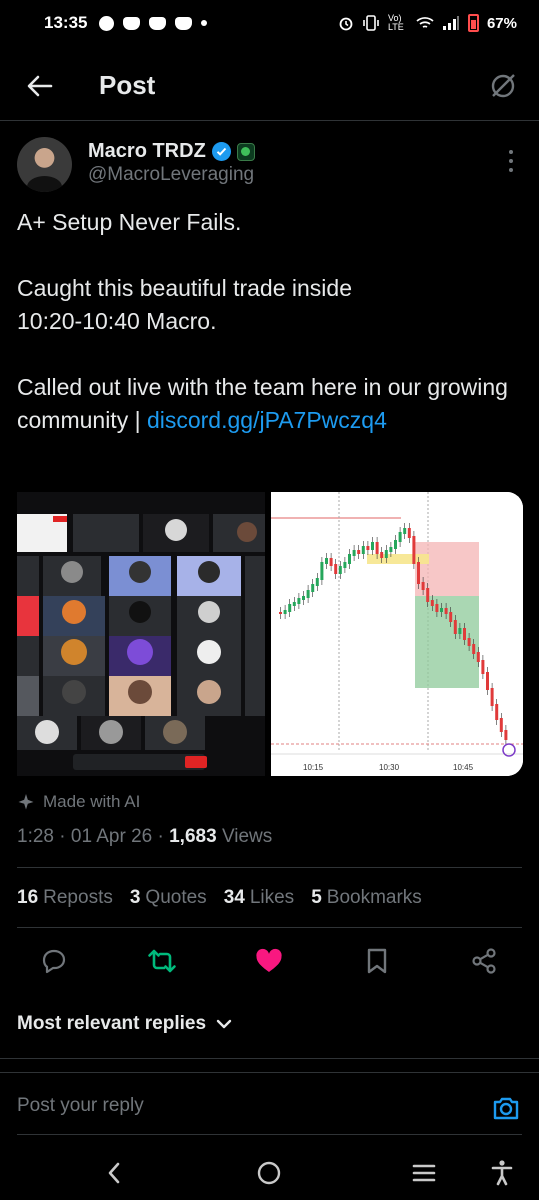 This screenshot has height=1200, width=539. I want to click on share-button, so click(484, 961).